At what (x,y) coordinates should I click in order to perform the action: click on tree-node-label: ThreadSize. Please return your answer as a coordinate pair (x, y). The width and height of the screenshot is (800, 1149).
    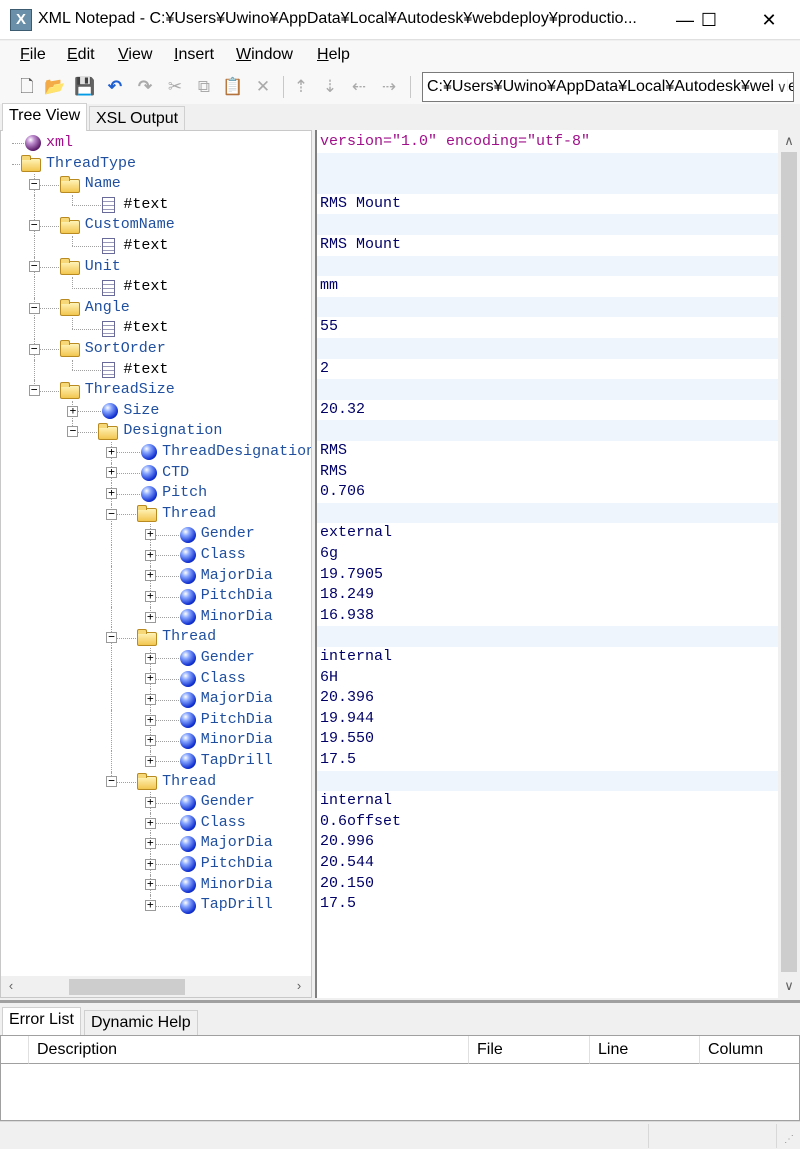
    Looking at the image, I should click on (130, 390).